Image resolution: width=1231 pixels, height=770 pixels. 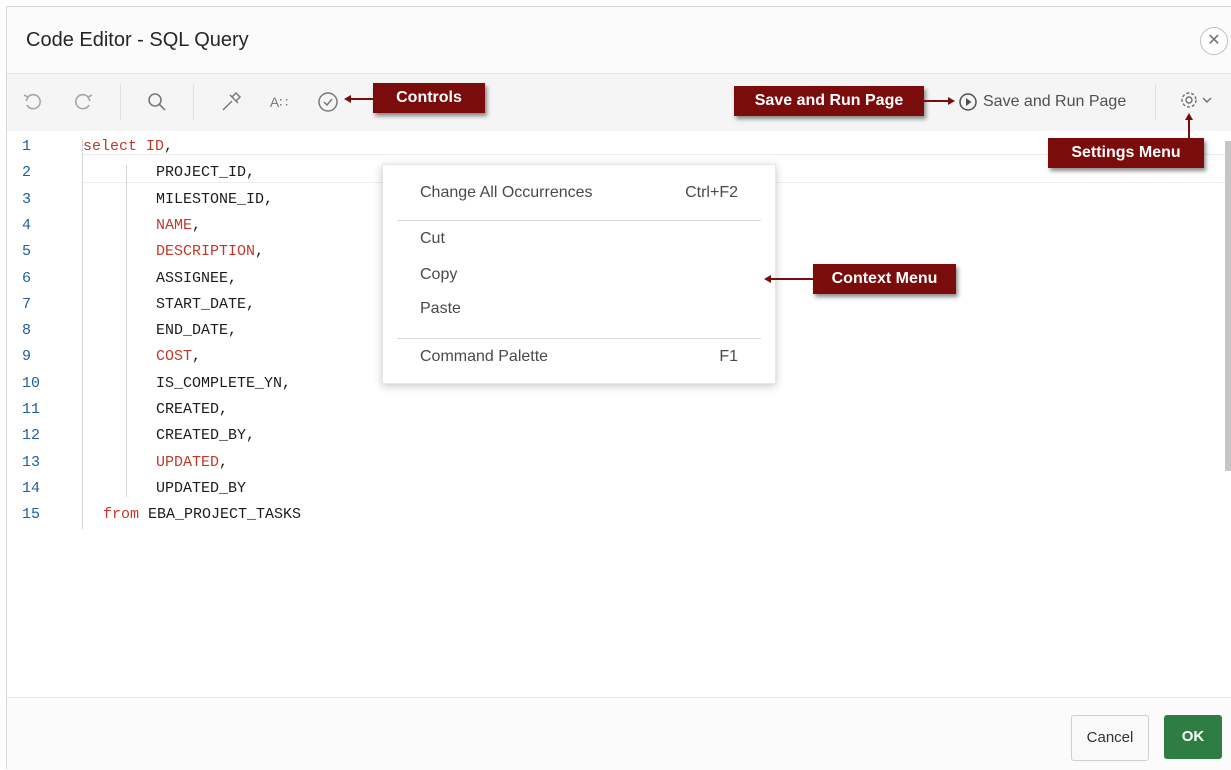 What do you see at coordinates (1228, 306) in the screenshot?
I see `editor-scrollbar` at bounding box center [1228, 306].